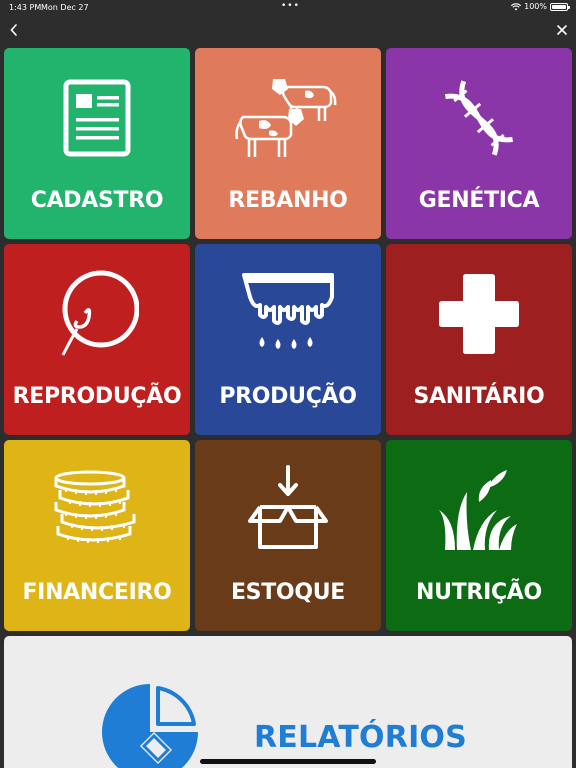 This screenshot has width=576, height=768. I want to click on chevron-left-icon, so click(13, 30).